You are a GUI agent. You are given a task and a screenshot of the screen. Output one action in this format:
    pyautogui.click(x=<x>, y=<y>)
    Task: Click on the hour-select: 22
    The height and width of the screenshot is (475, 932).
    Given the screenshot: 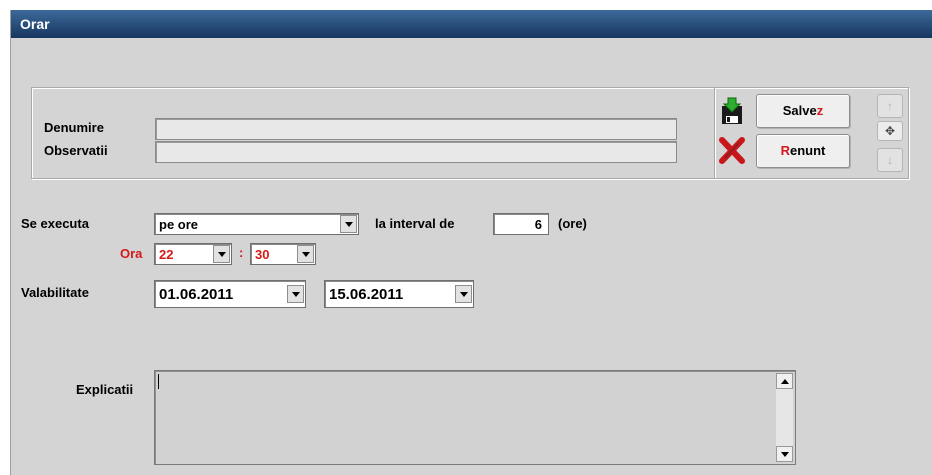 What is the action you would take?
    pyautogui.click(x=193, y=254)
    